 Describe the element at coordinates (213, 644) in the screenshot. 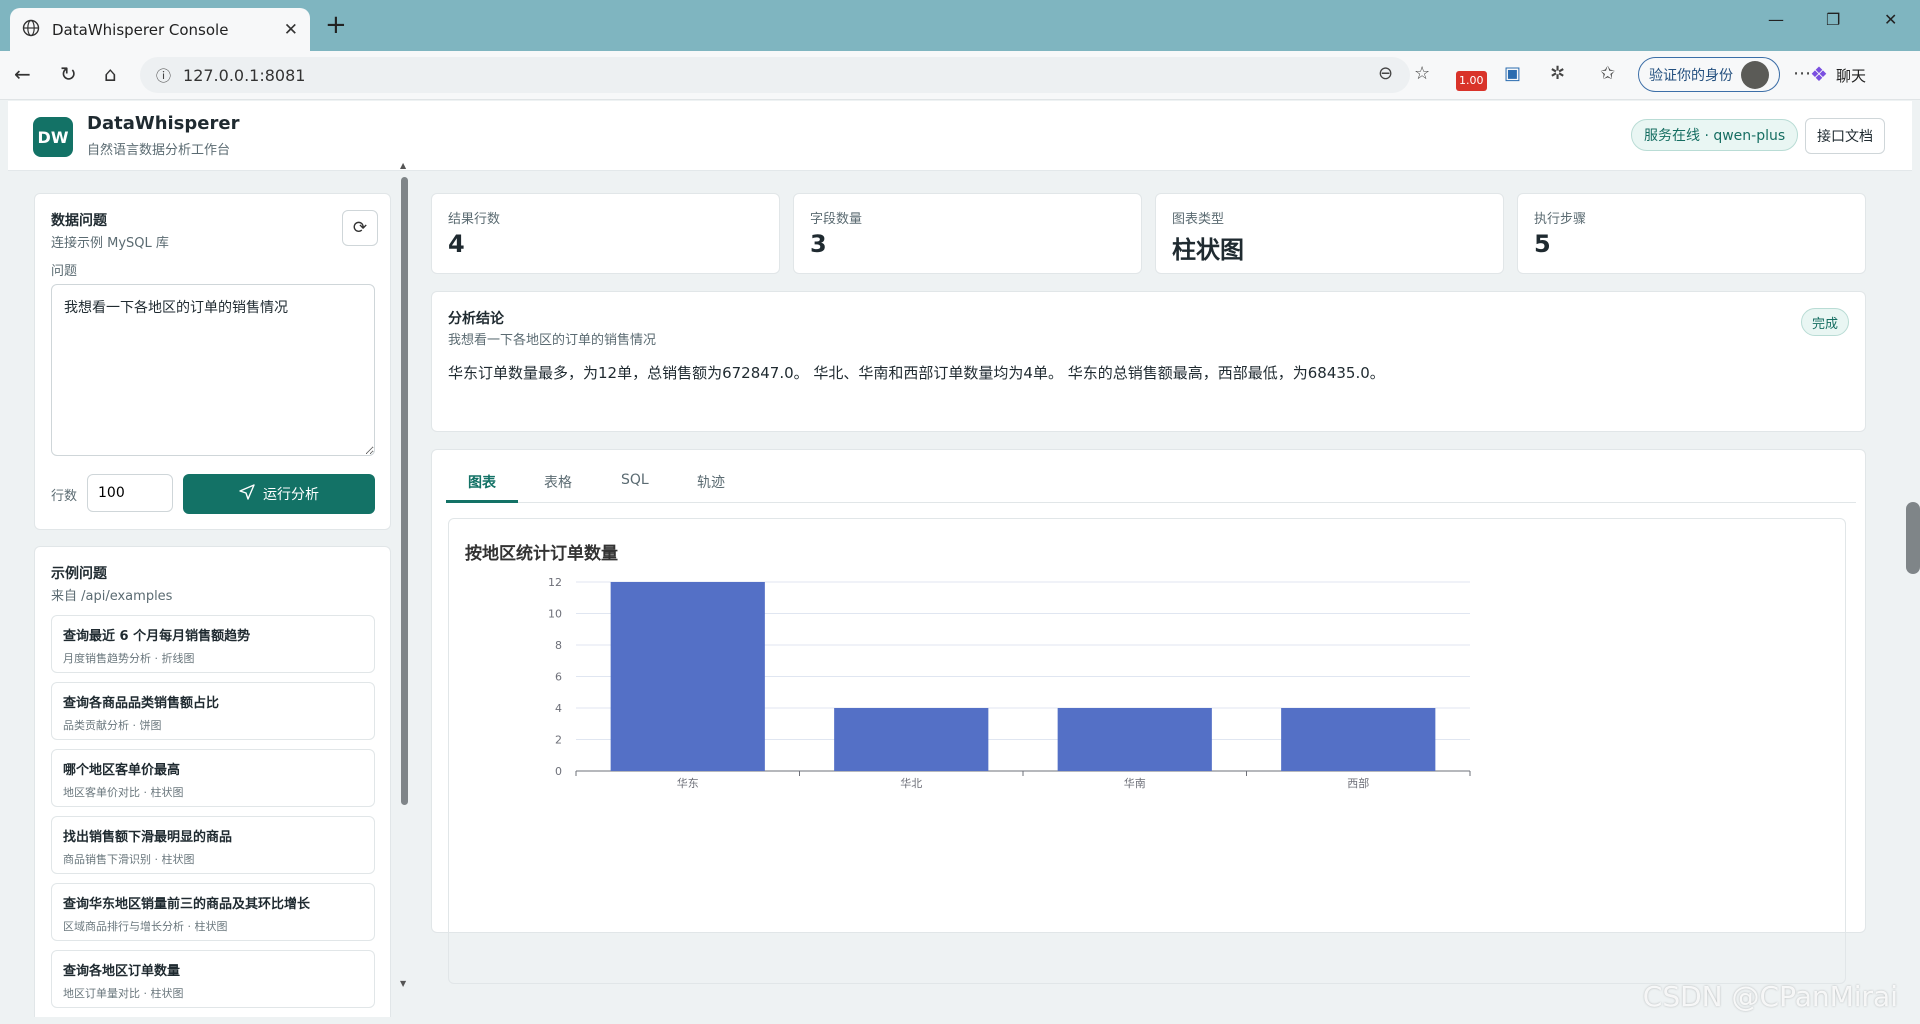

I see `example-item: 查询最近 6 个月每月销售额趋势 月度销售趋势分析 · 折线图` at that location.